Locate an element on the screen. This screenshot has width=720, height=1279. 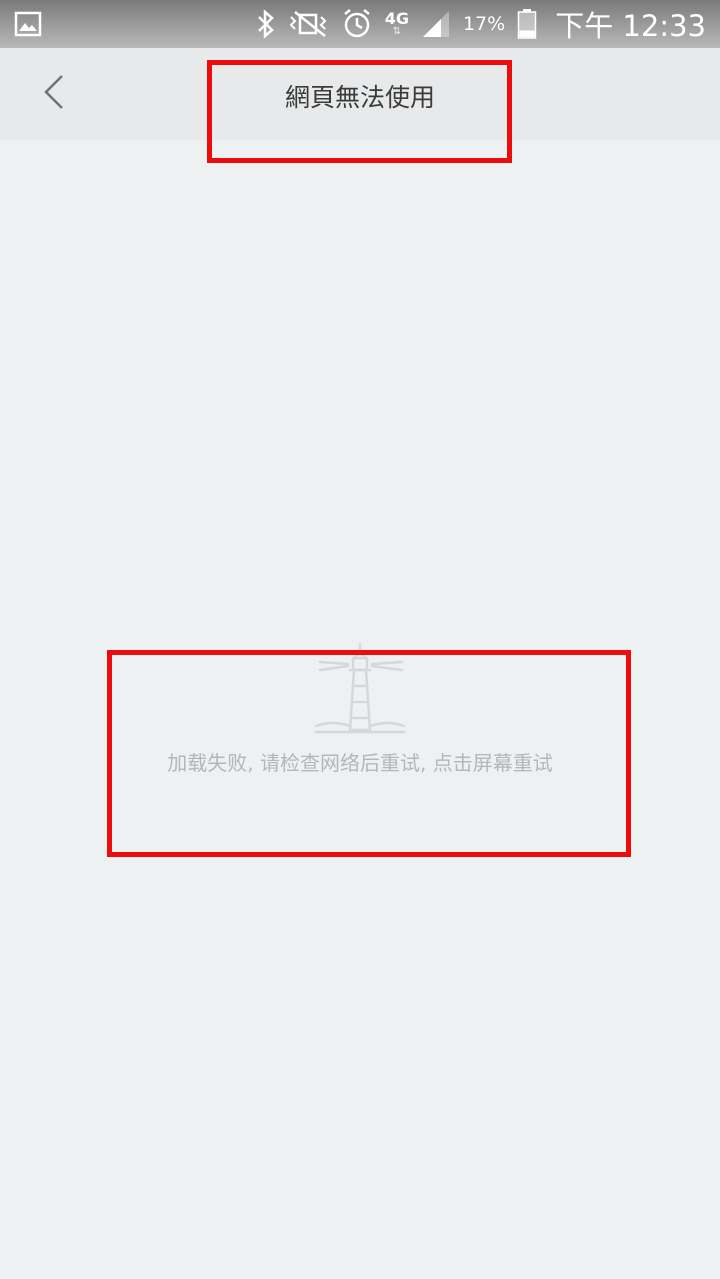
network-type: 4G ⇅ is located at coordinates (397, 24).